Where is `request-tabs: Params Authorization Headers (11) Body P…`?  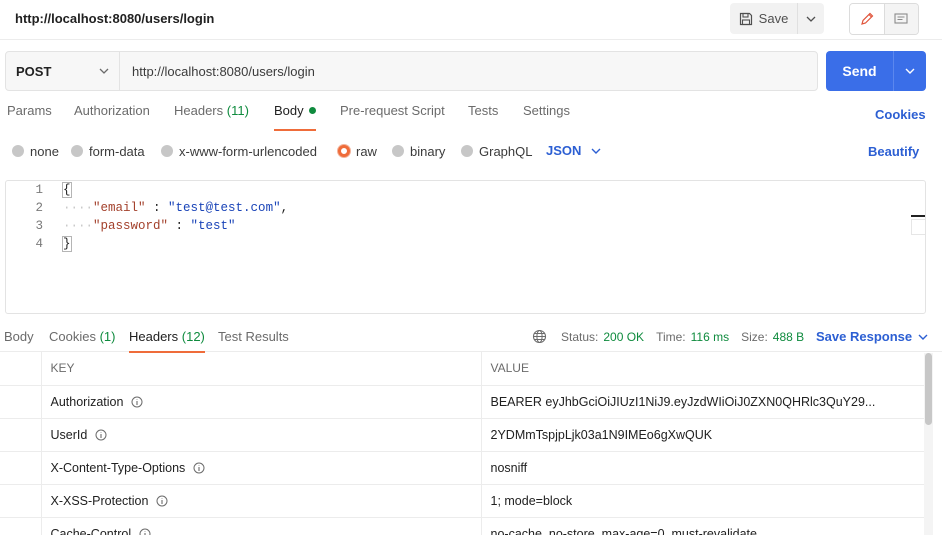 request-tabs: Params Authorization Headers (11) Body P… is located at coordinates (471, 117).